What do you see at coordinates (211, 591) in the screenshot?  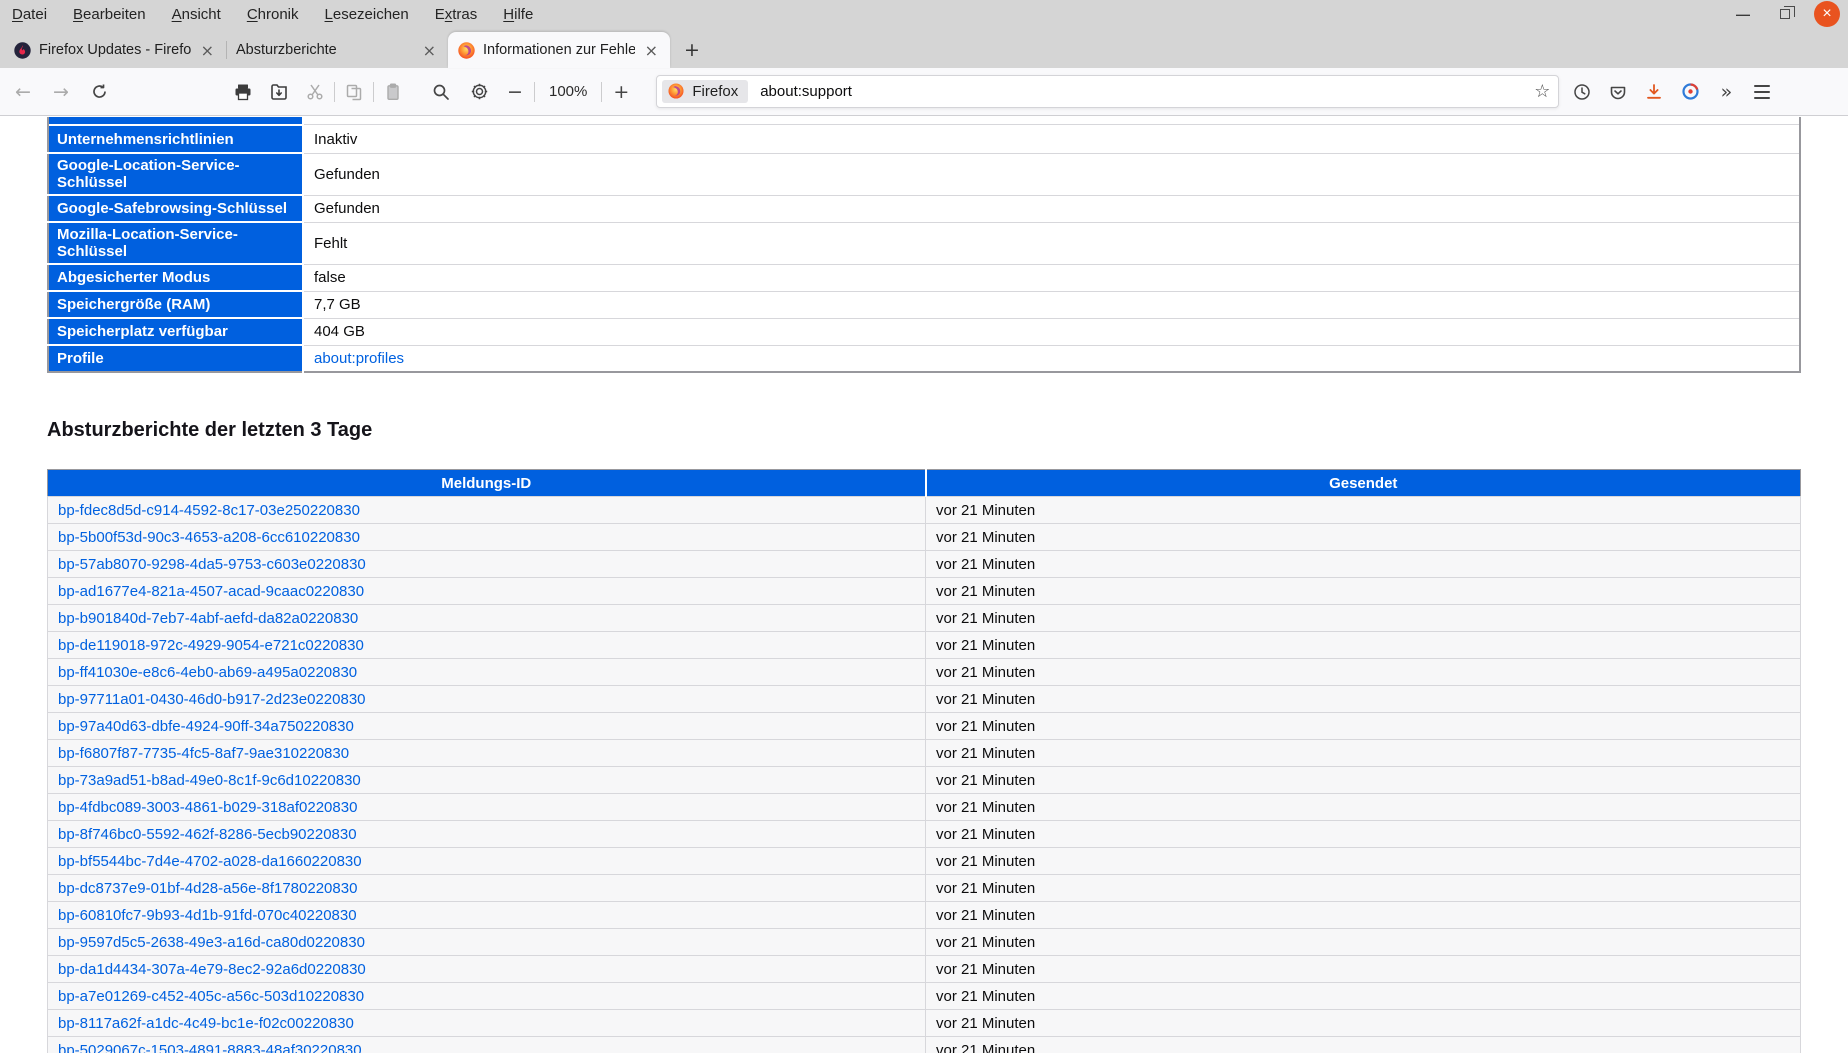 I see `crash-report-link: bp-ad1677e4-821a-4507-acad-9caac0220830` at bounding box center [211, 591].